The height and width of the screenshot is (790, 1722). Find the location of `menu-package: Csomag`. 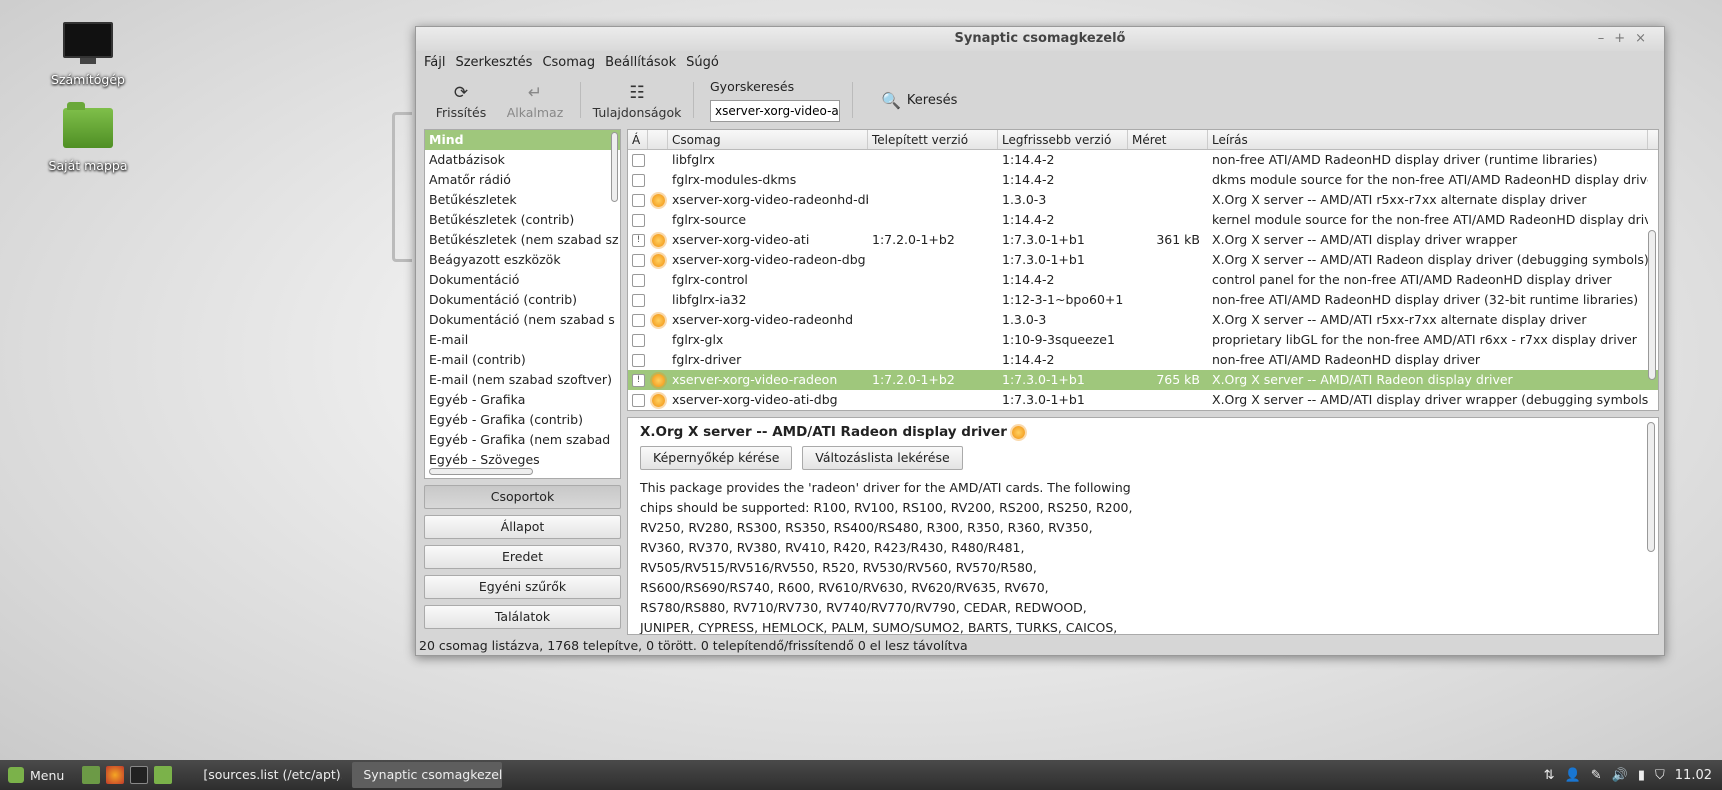

menu-package: Csomag is located at coordinates (568, 63).